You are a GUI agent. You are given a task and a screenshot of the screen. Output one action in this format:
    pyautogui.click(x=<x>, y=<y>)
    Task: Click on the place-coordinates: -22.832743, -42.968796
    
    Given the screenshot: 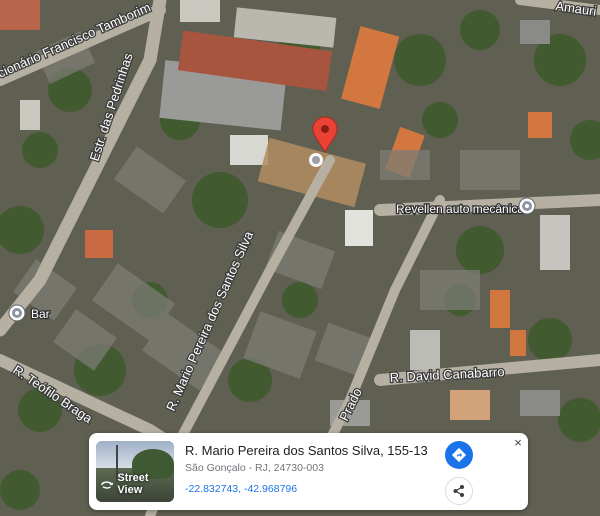 What is the action you would take?
    pyautogui.click(x=241, y=489)
    